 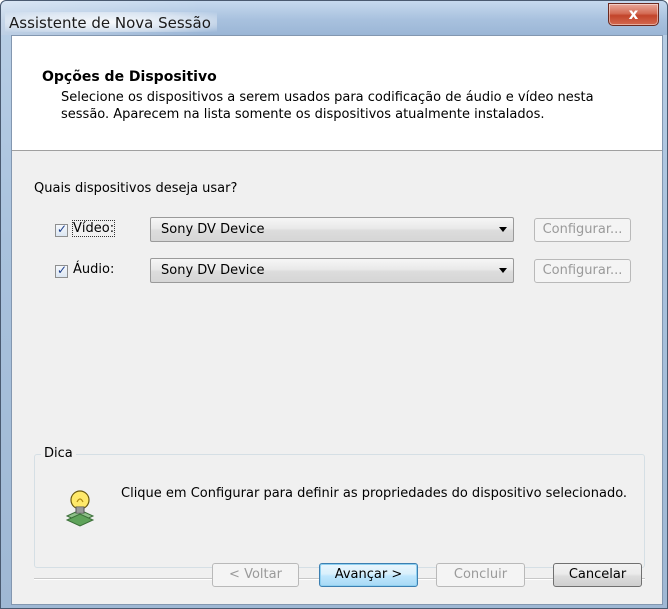 I want to click on finish-button: Concluir, so click(x=480, y=575).